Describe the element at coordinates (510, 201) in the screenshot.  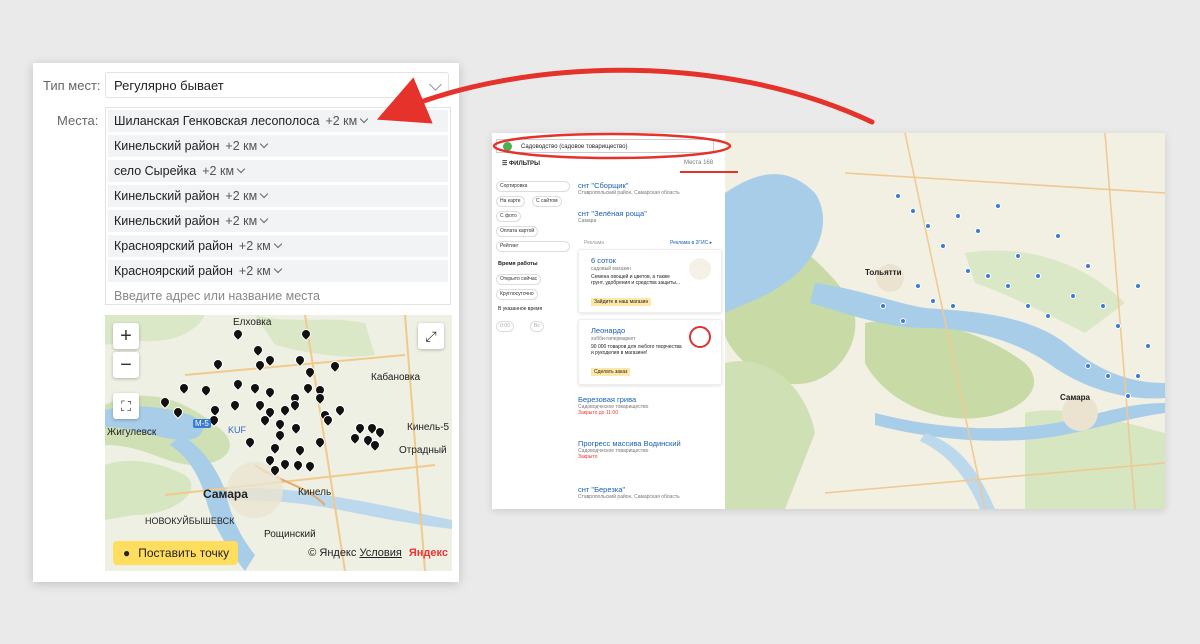
I see `filter-on-map: На карте` at that location.